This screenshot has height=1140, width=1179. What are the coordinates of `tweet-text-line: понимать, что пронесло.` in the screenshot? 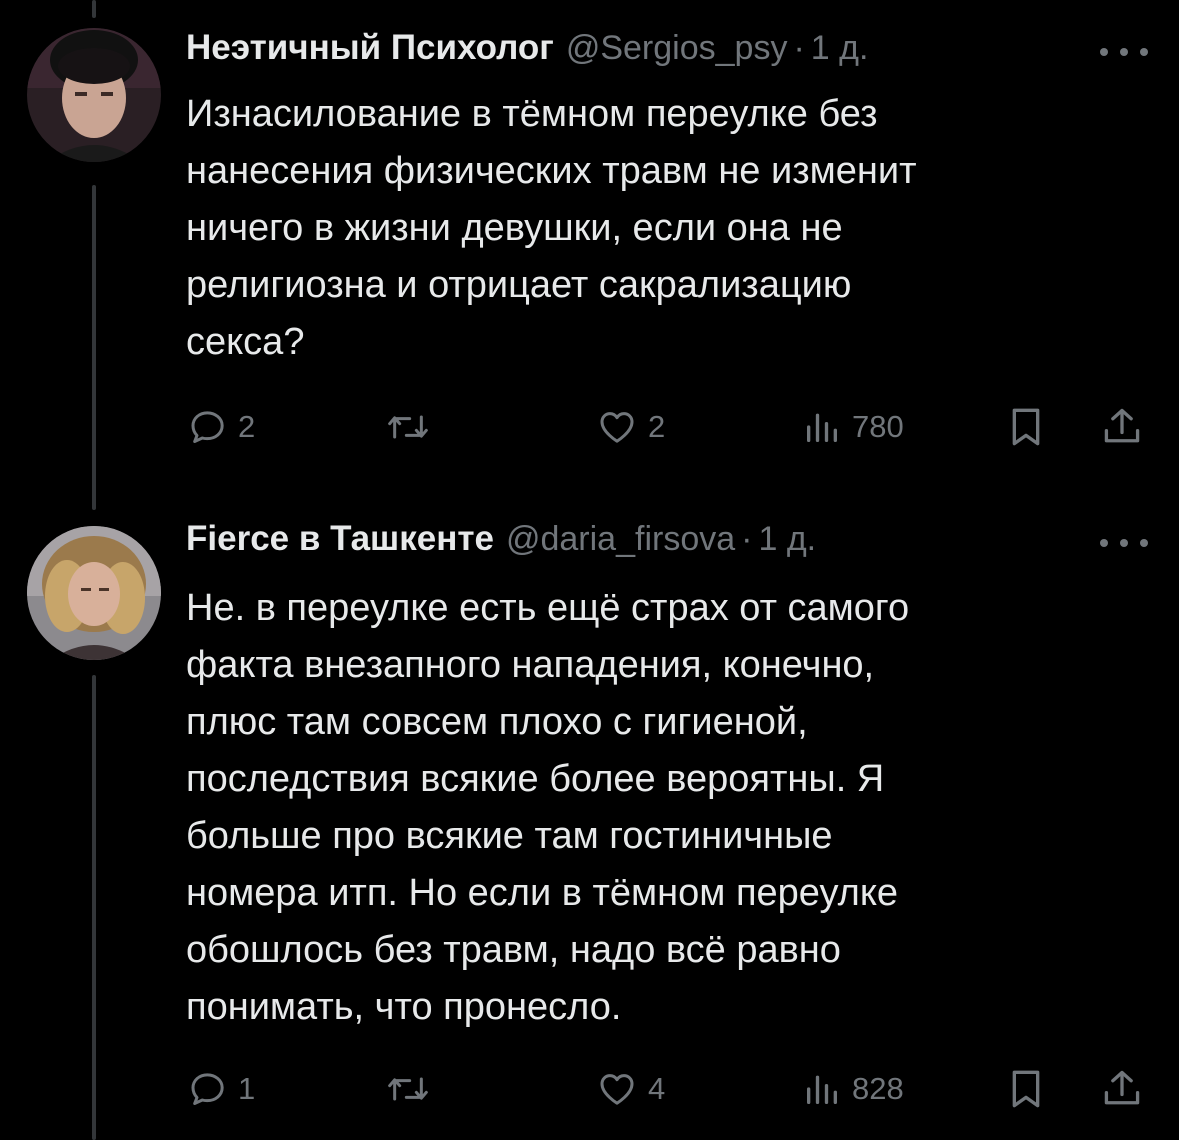 It's located at (404, 1007).